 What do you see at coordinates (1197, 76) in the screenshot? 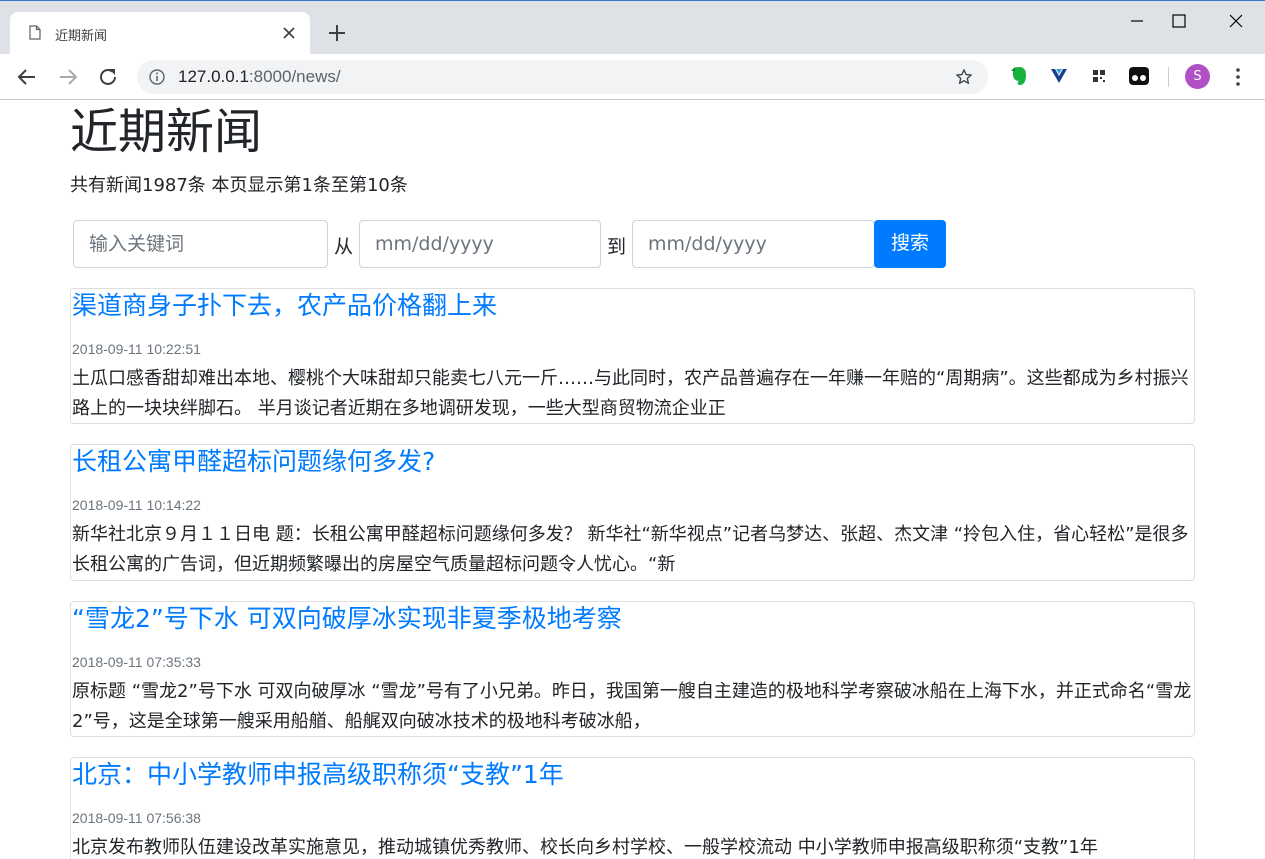
I see `profile-avatar: S` at bounding box center [1197, 76].